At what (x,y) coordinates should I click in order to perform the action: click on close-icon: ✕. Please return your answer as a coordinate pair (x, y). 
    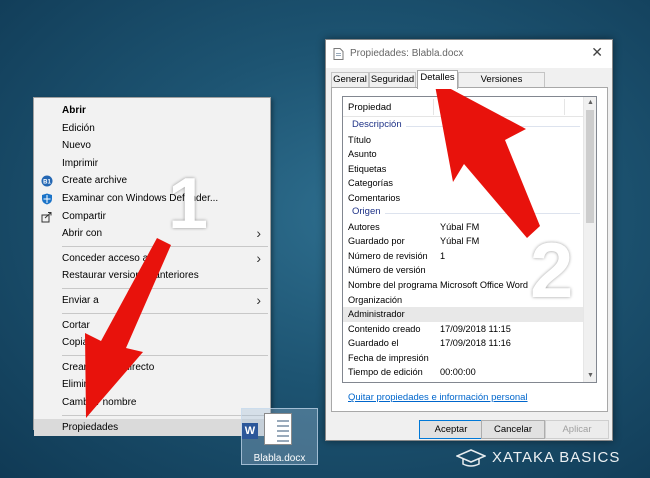
    Looking at the image, I should click on (597, 52).